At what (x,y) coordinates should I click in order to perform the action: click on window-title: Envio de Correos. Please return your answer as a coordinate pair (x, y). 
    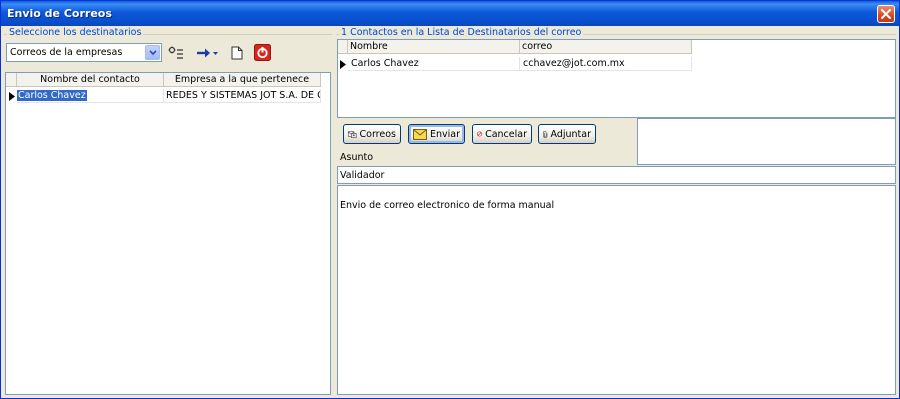
    Looking at the image, I should click on (59, 13).